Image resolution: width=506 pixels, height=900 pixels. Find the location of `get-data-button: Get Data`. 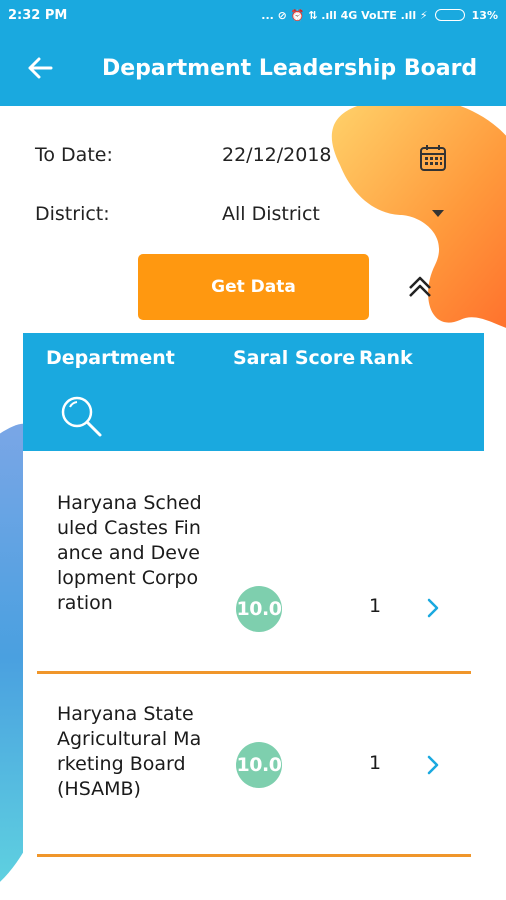

get-data-button: Get Data is located at coordinates (253, 287).